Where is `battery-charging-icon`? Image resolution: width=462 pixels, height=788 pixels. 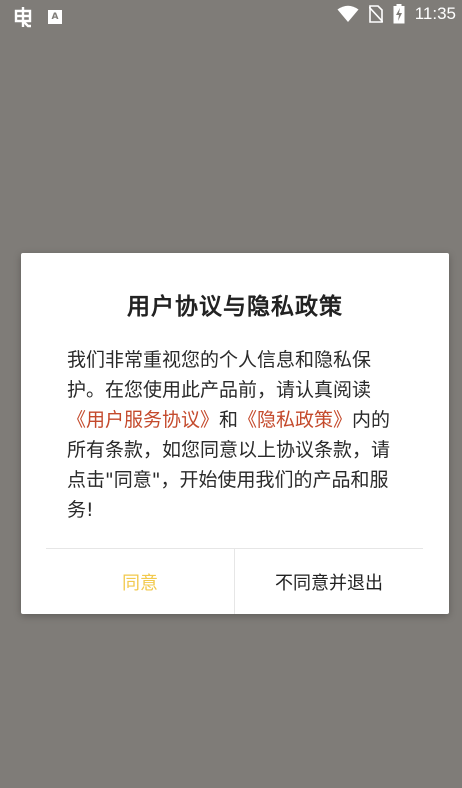 battery-charging-icon is located at coordinates (399, 14).